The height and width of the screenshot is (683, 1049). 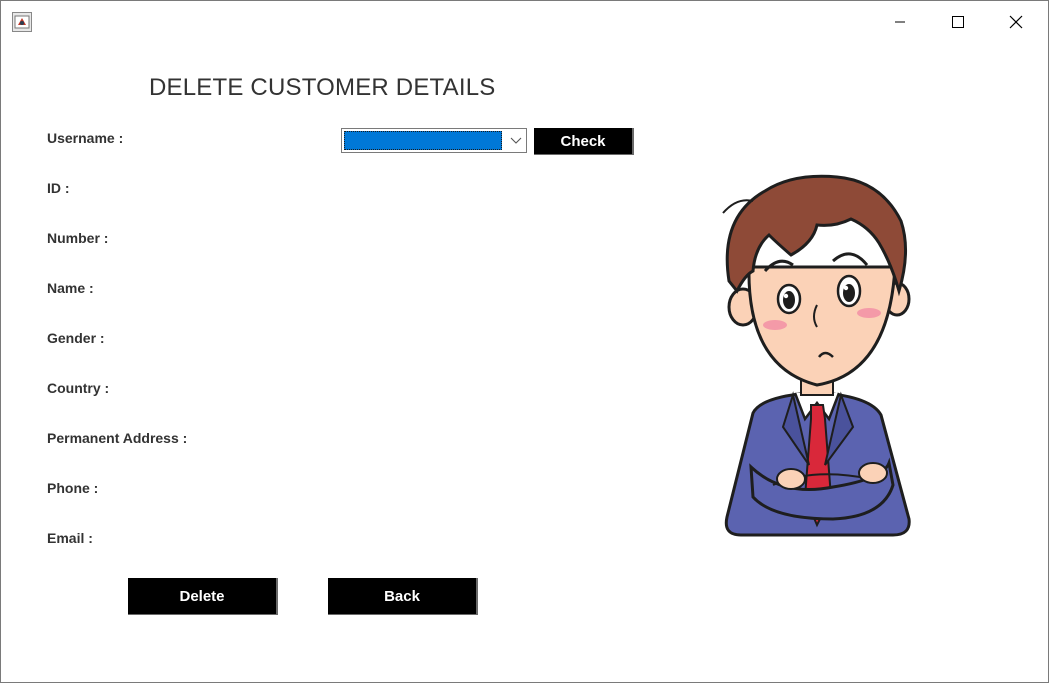 I want to click on page-title: DELETE CUSTOMER DETAILS, so click(x=322, y=87).